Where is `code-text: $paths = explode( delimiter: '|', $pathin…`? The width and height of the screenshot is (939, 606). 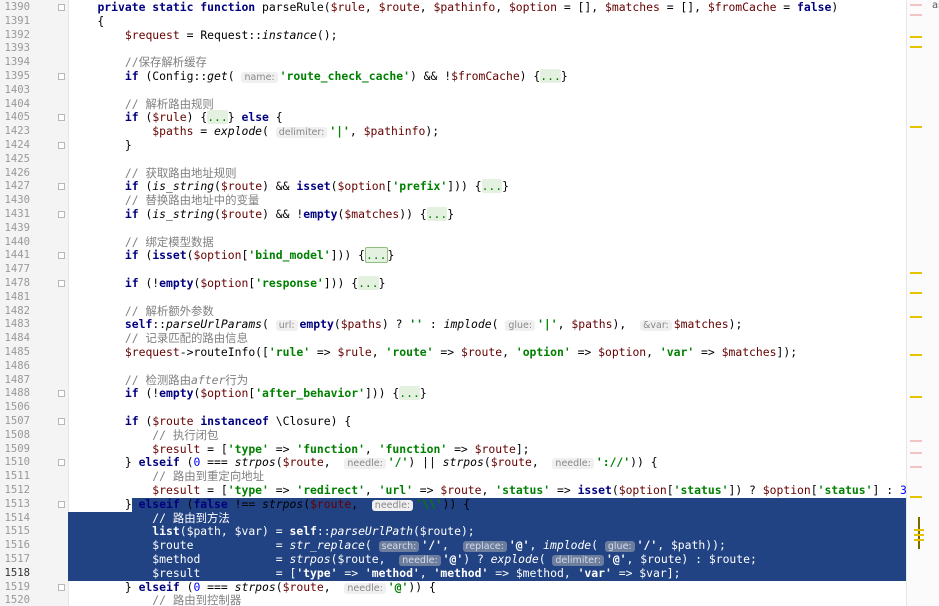
code-text: $paths = explode( delimiter: '|', $pathin… is located at coordinates (256, 131).